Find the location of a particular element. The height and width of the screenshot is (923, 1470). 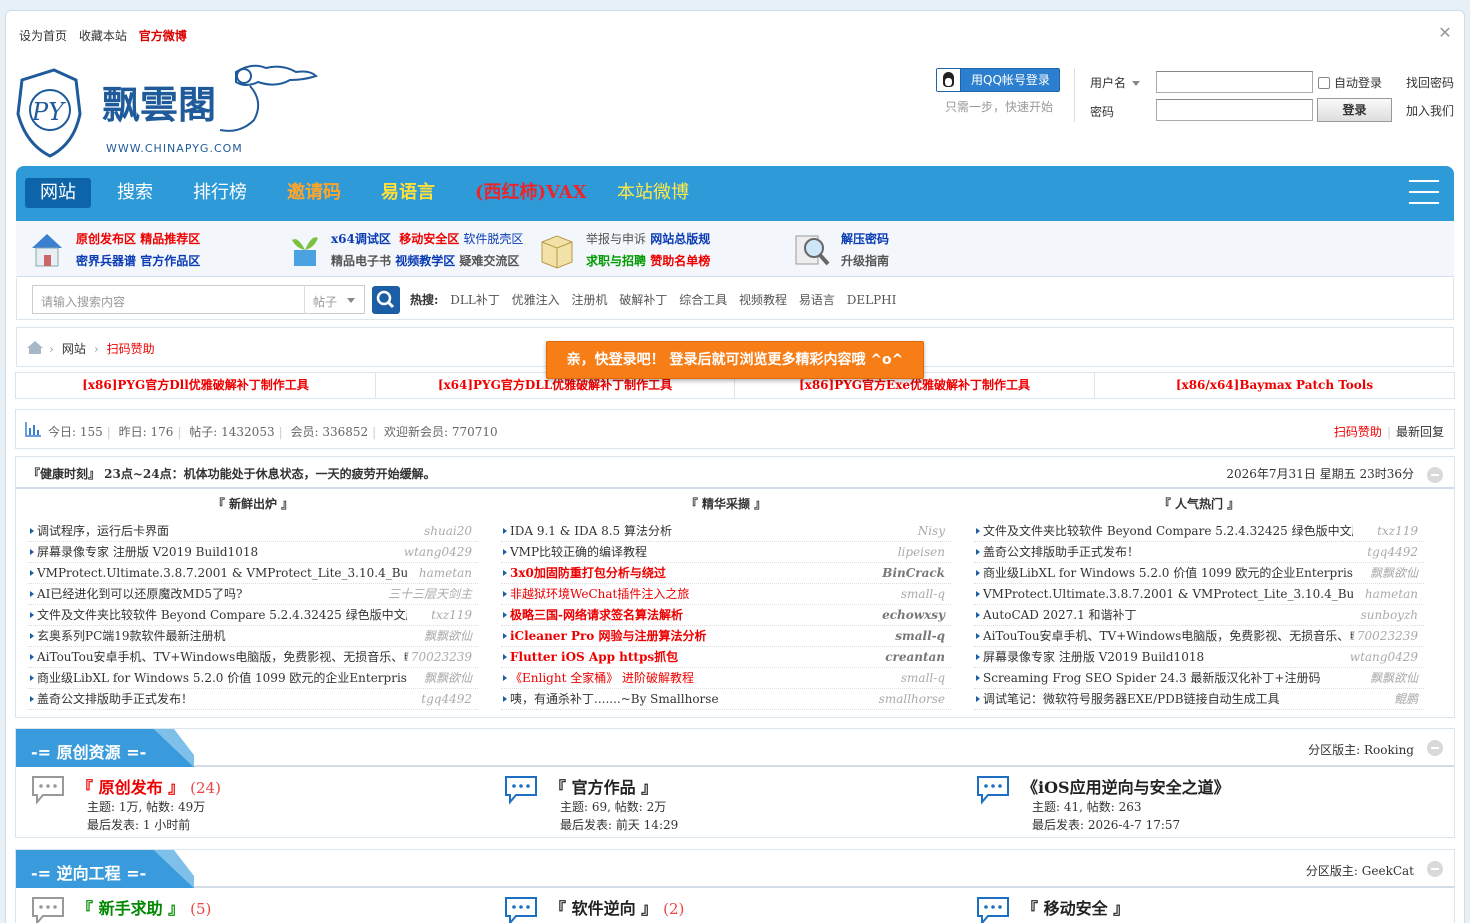

scan-sponsor-link: 扫码赞助 is located at coordinates (1358, 432).